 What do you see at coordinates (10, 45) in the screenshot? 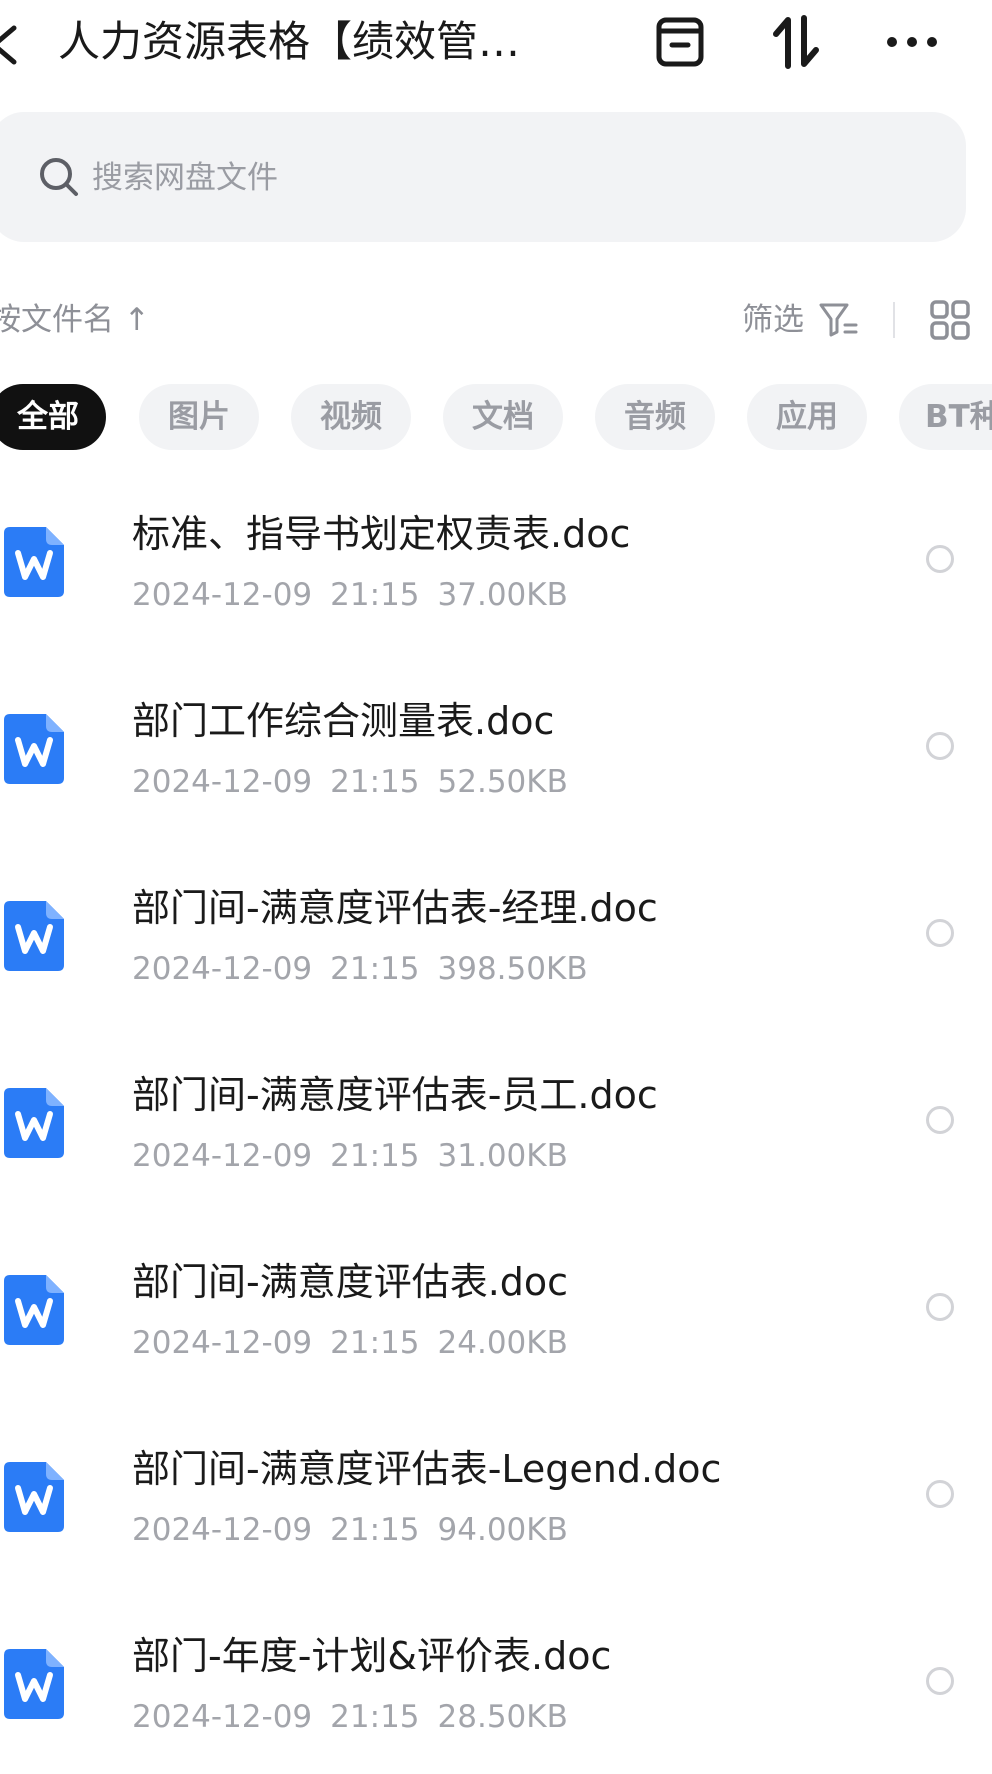
I see `chevron-left-icon` at bounding box center [10, 45].